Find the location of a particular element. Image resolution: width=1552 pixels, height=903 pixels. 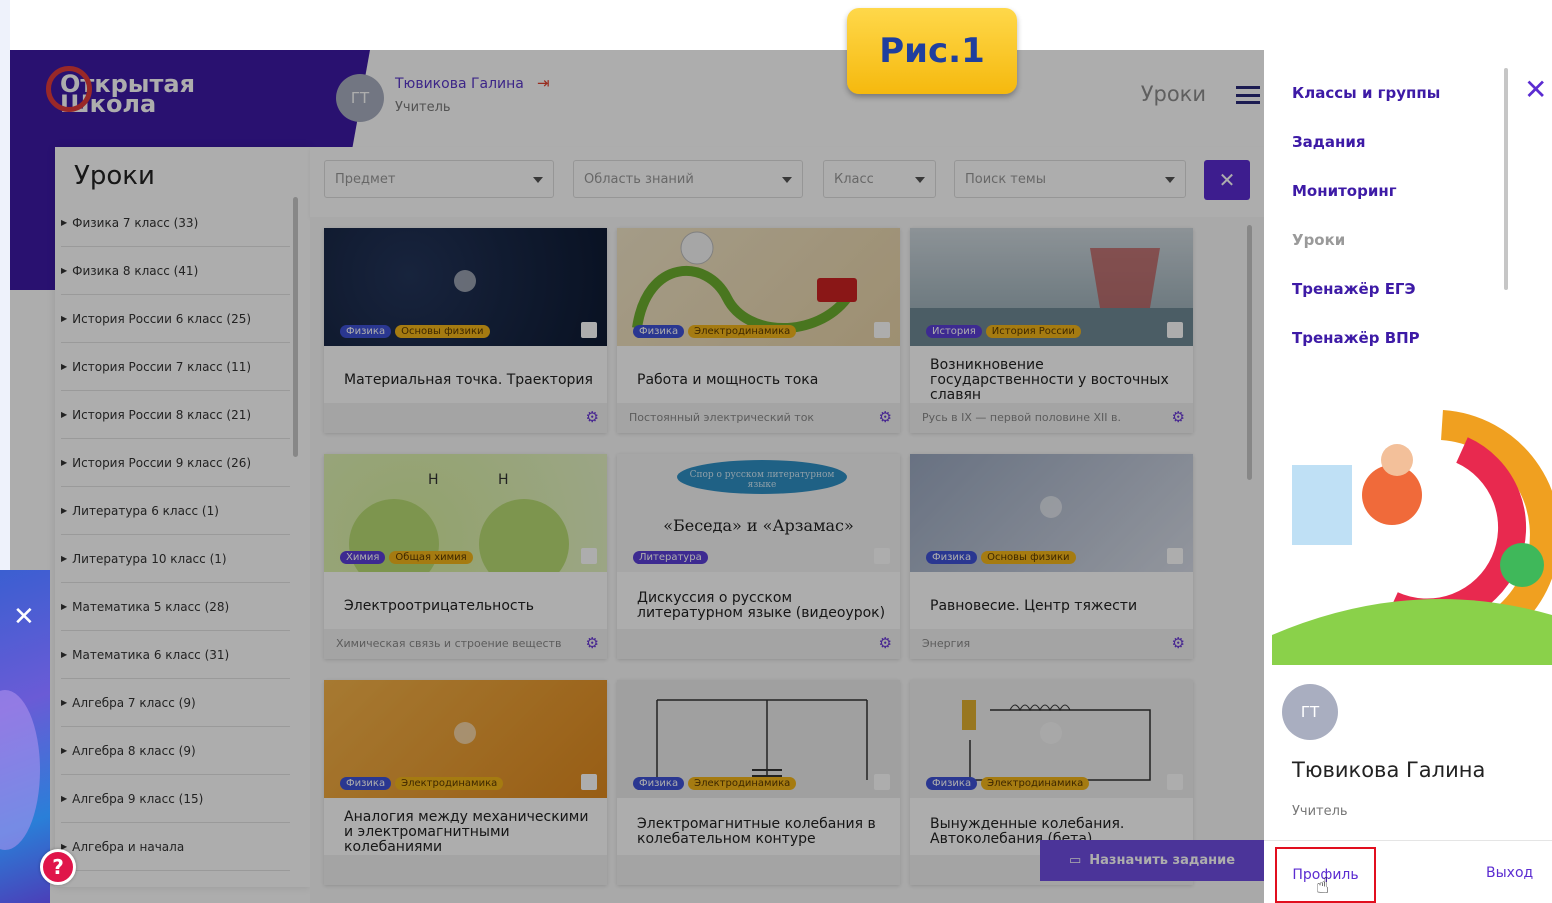

nav-item-tasks: Задания is located at coordinates (1329, 142).